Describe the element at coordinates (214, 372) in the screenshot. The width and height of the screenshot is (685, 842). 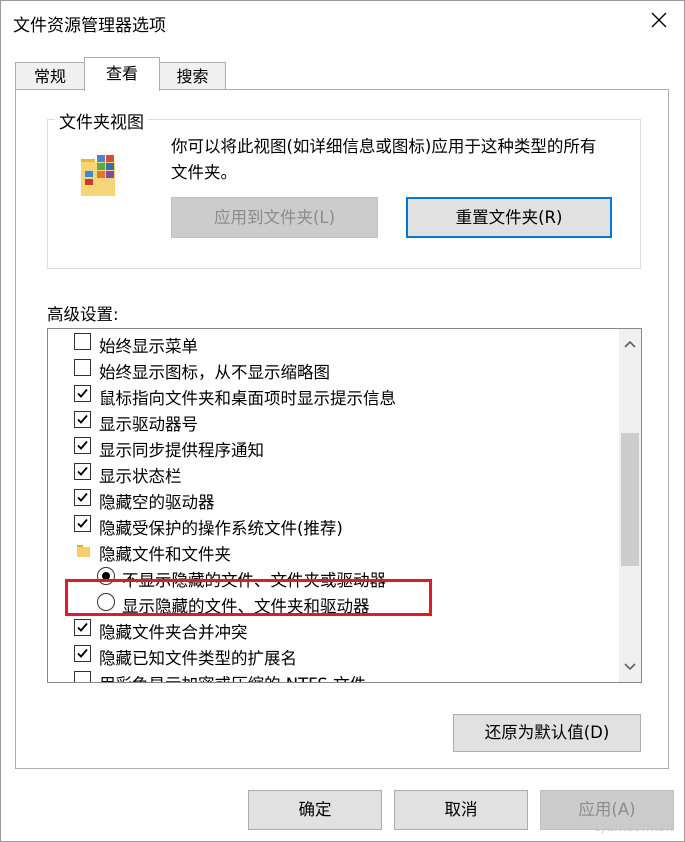
I see `list-item-label: 始终显示图标，从不显示缩略图` at that location.